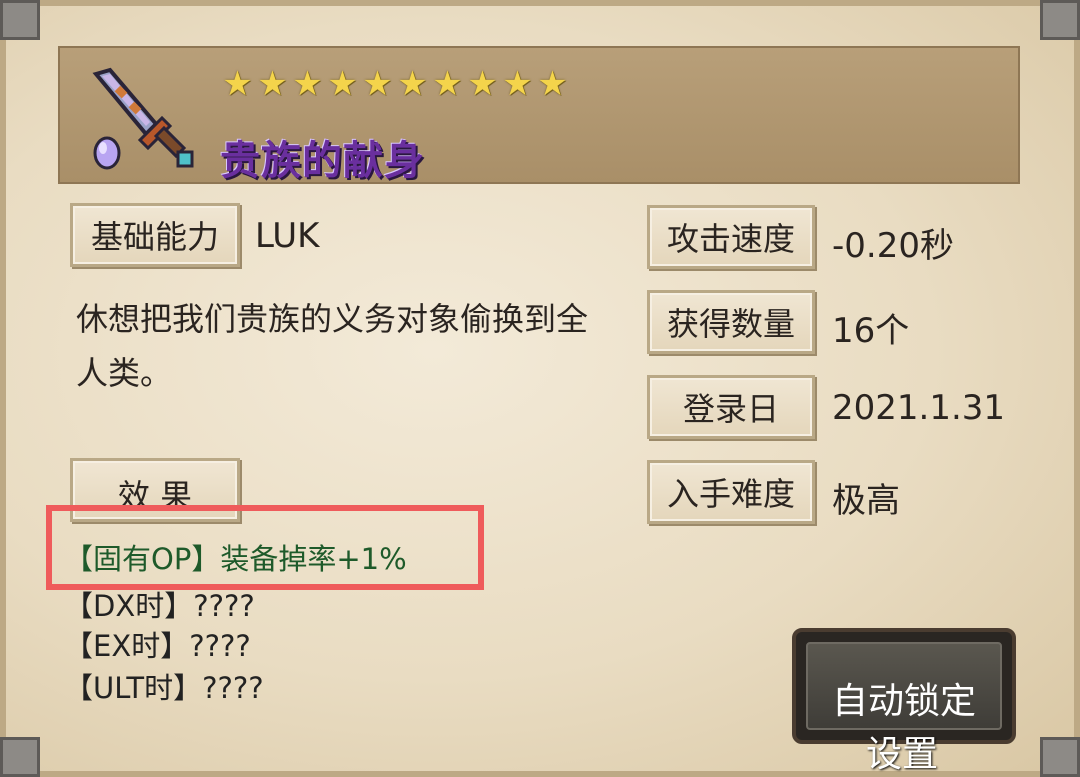  What do you see at coordinates (395, 84) in the screenshot?
I see `star-rating: ★ ★ ★ ★ ★ ★ ★ ★ ★ ★` at bounding box center [395, 84].